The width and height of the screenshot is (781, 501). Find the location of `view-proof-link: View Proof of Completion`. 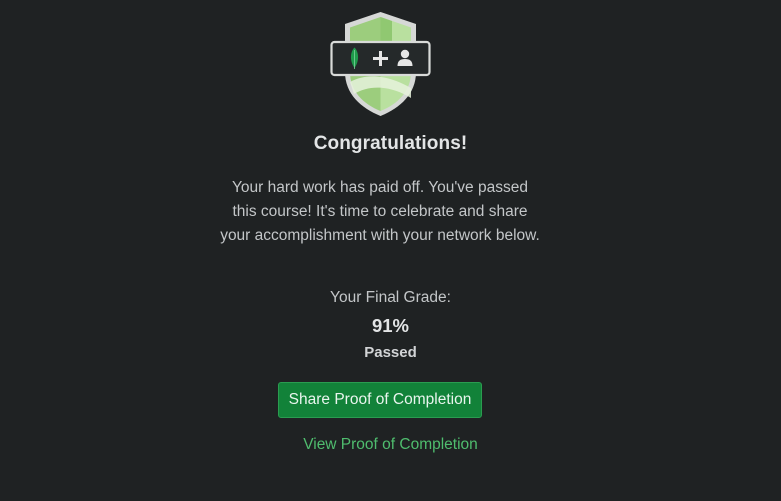

view-proof-link: View Proof of Completion is located at coordinates (390, 445).